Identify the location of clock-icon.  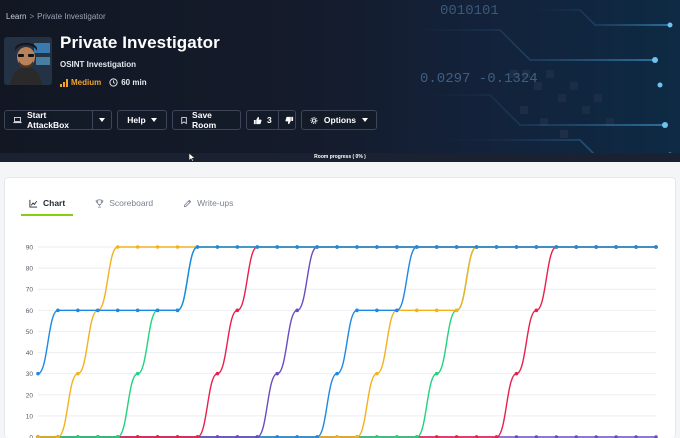
(113, 82).